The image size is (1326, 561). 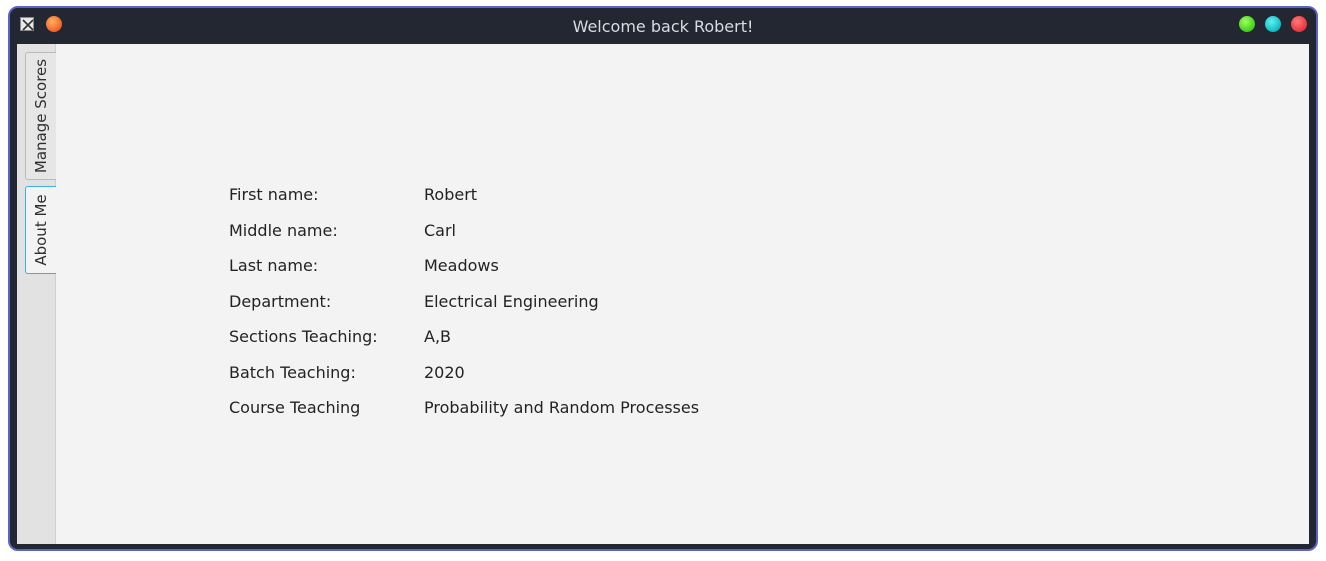 I want to click on middle-name-value: Carl, so click(x=440, y=230).